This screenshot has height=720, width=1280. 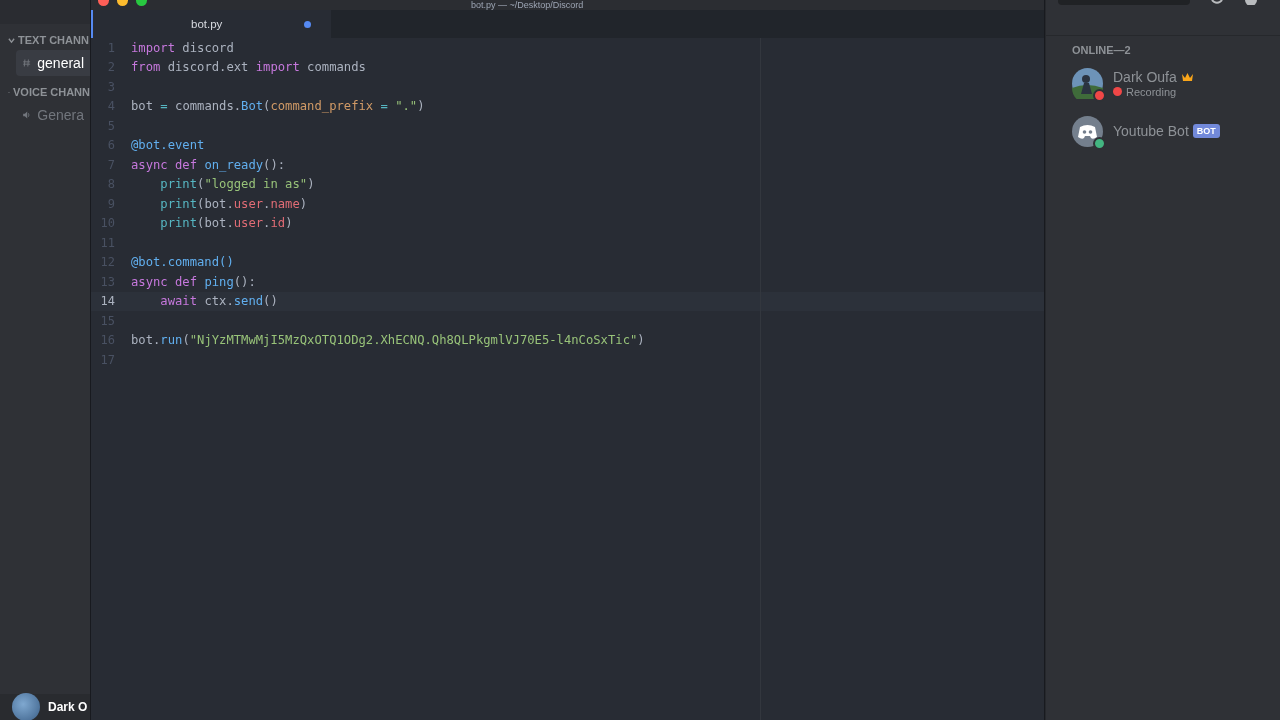 I want to click on channel-item: general, so click(x=53, y=63).